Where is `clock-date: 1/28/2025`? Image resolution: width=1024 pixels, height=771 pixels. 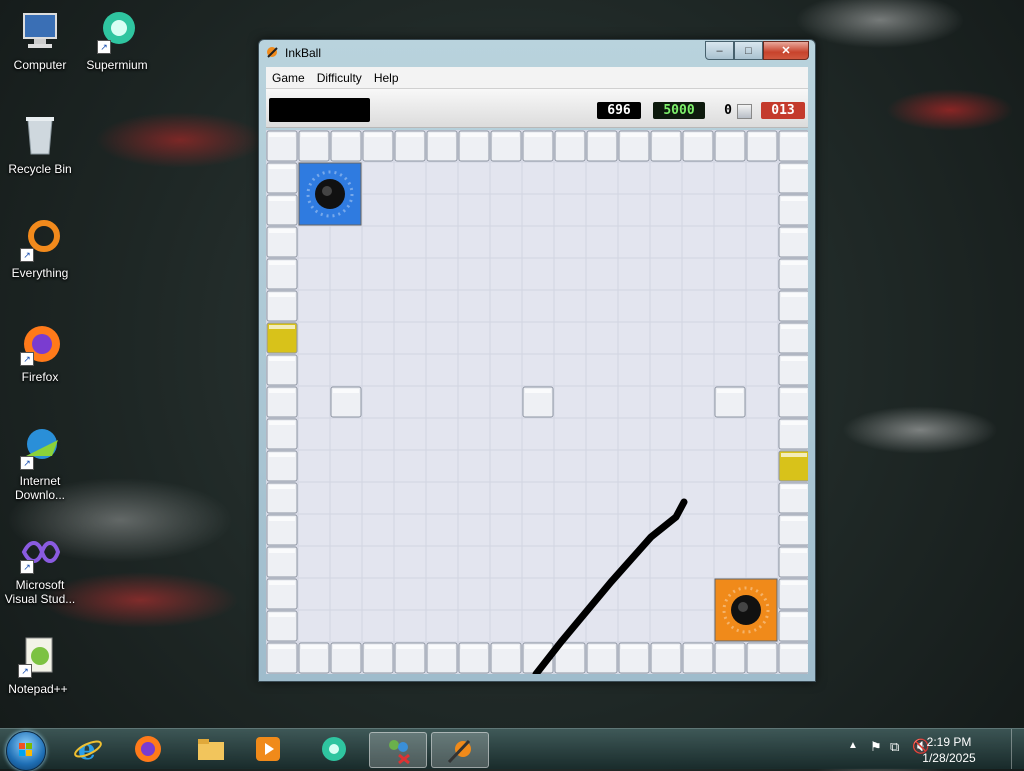 clock-date: 1/28/2025 is located at coordinates (949, 758).